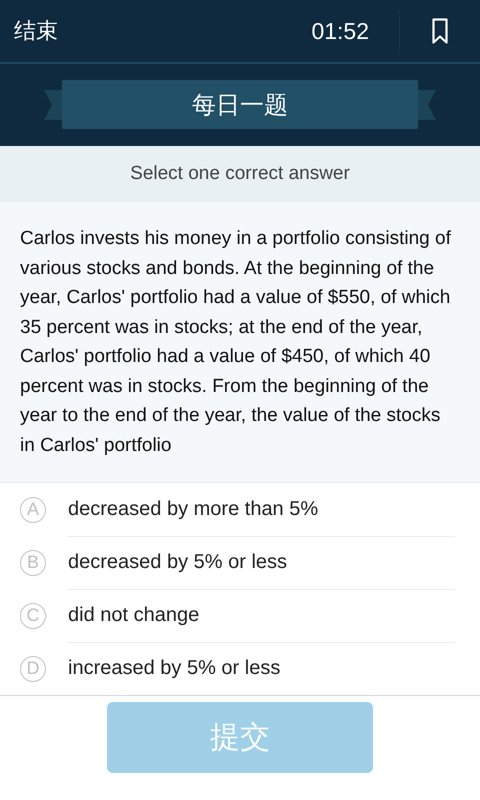 Image resolution: width=480 pixels, height=800 pixels. Describe the element at coordinates (163, 31) in the screenshot. I see `end-button: 结束` at that location.